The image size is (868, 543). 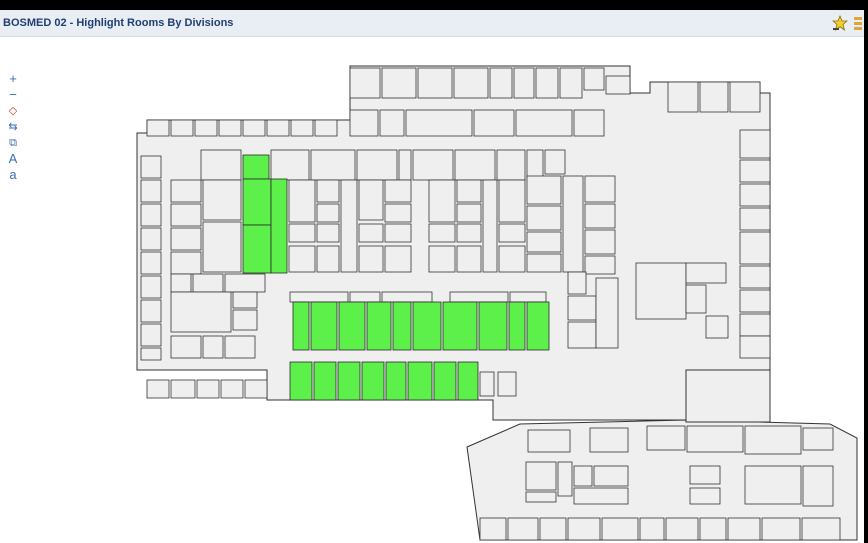 I want to click on star-icon, so click(x=840, y=23).